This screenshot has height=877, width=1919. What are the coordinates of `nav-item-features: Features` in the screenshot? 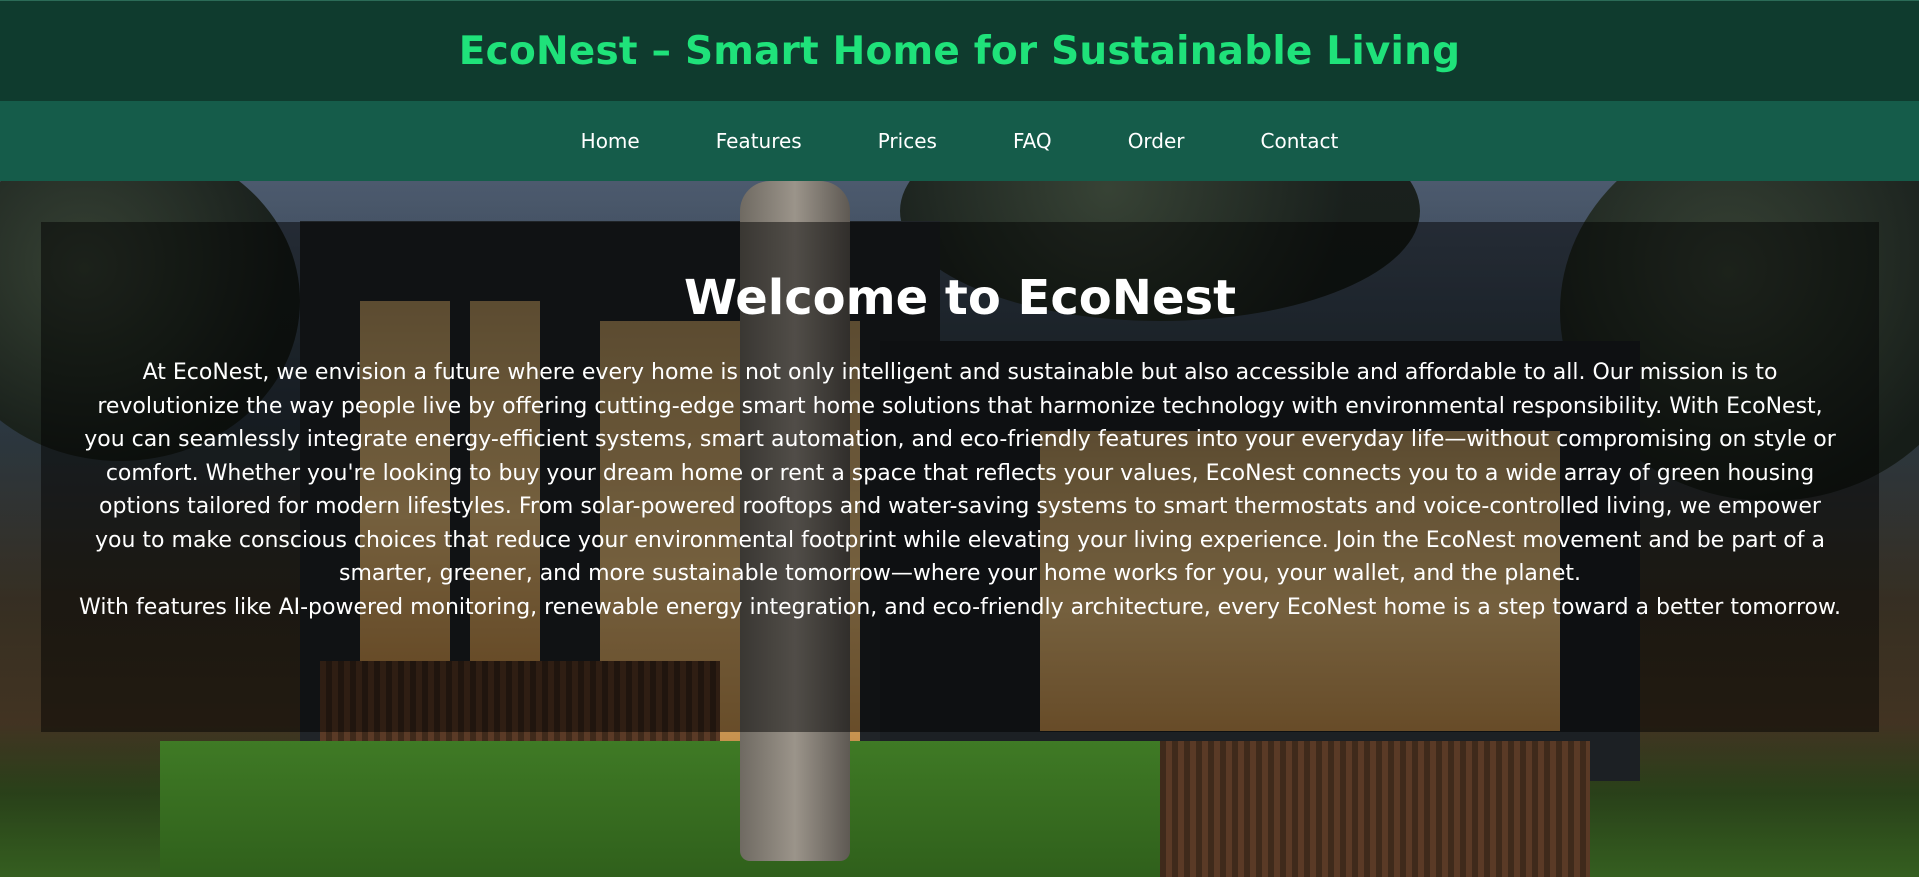 It's located at (759, 141).